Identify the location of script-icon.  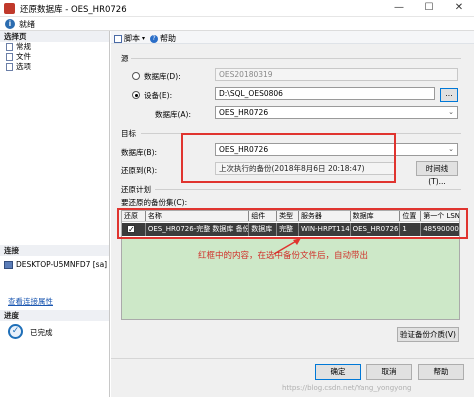
(118, 38).